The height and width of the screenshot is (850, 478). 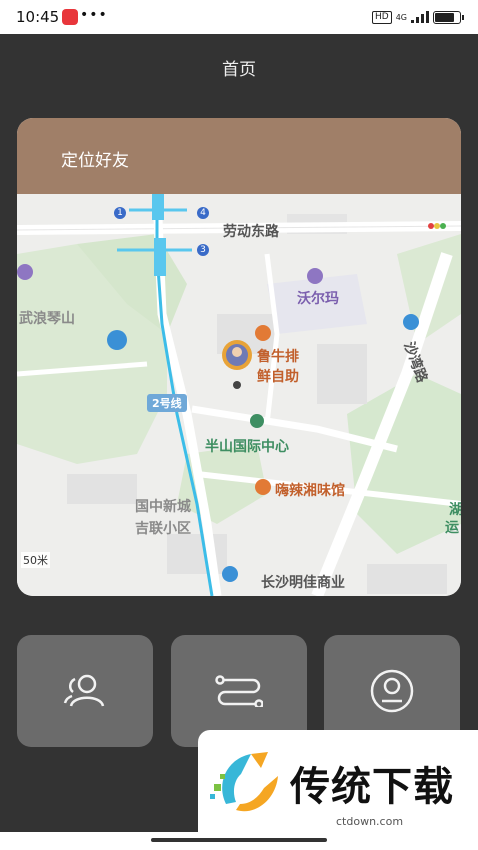 What do you see at coordinates (239, 70) in the screenshot?
I see `page-title: 首页` at bounding box center [239, 70].